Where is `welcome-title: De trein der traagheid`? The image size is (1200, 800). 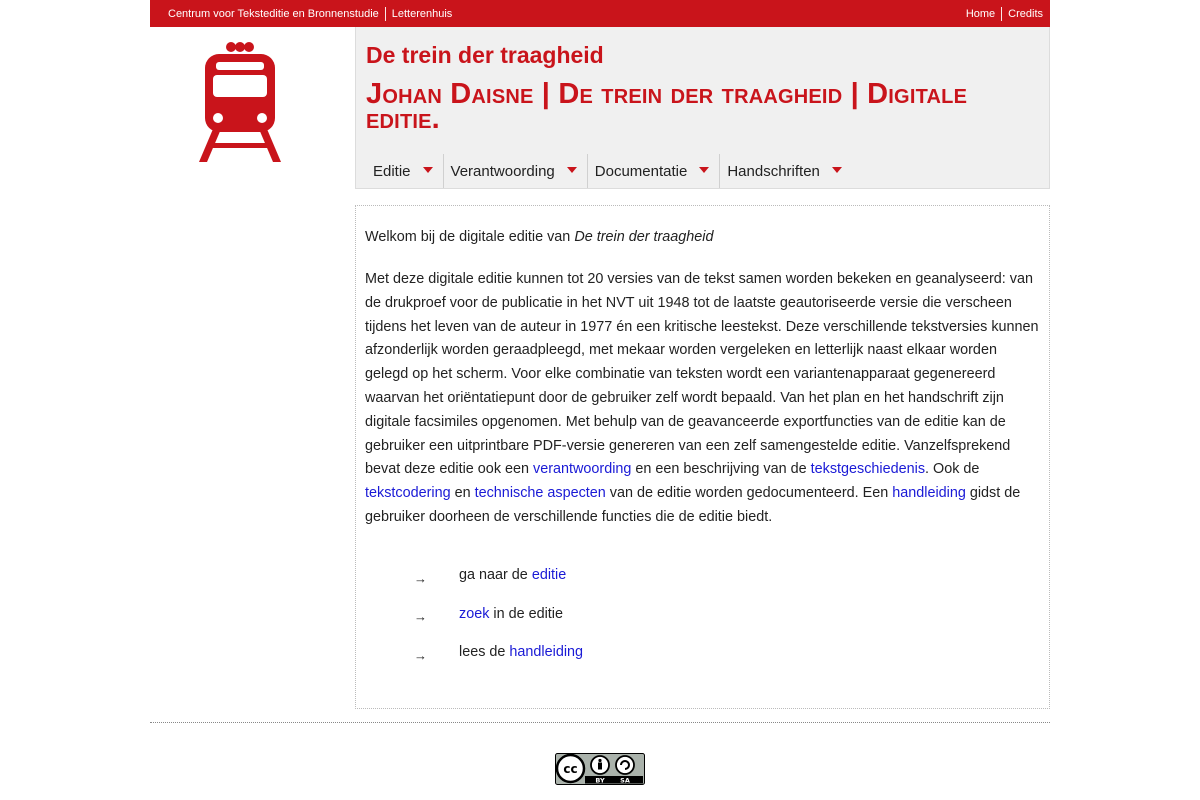
welcome-title: De trein der traagheid is located at coordinates (644, 237).